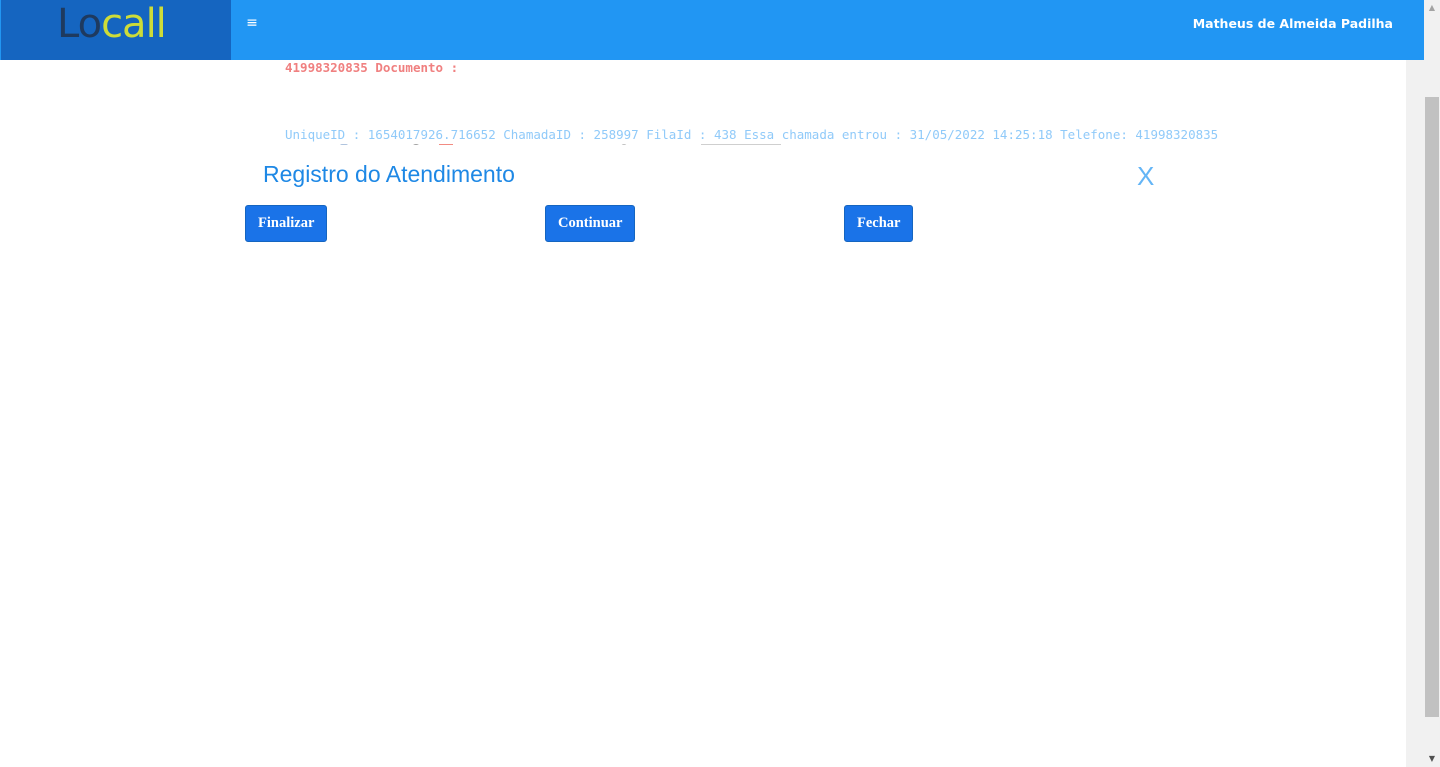  I want to click on continuar-button: Continuar, so click(590, 223).